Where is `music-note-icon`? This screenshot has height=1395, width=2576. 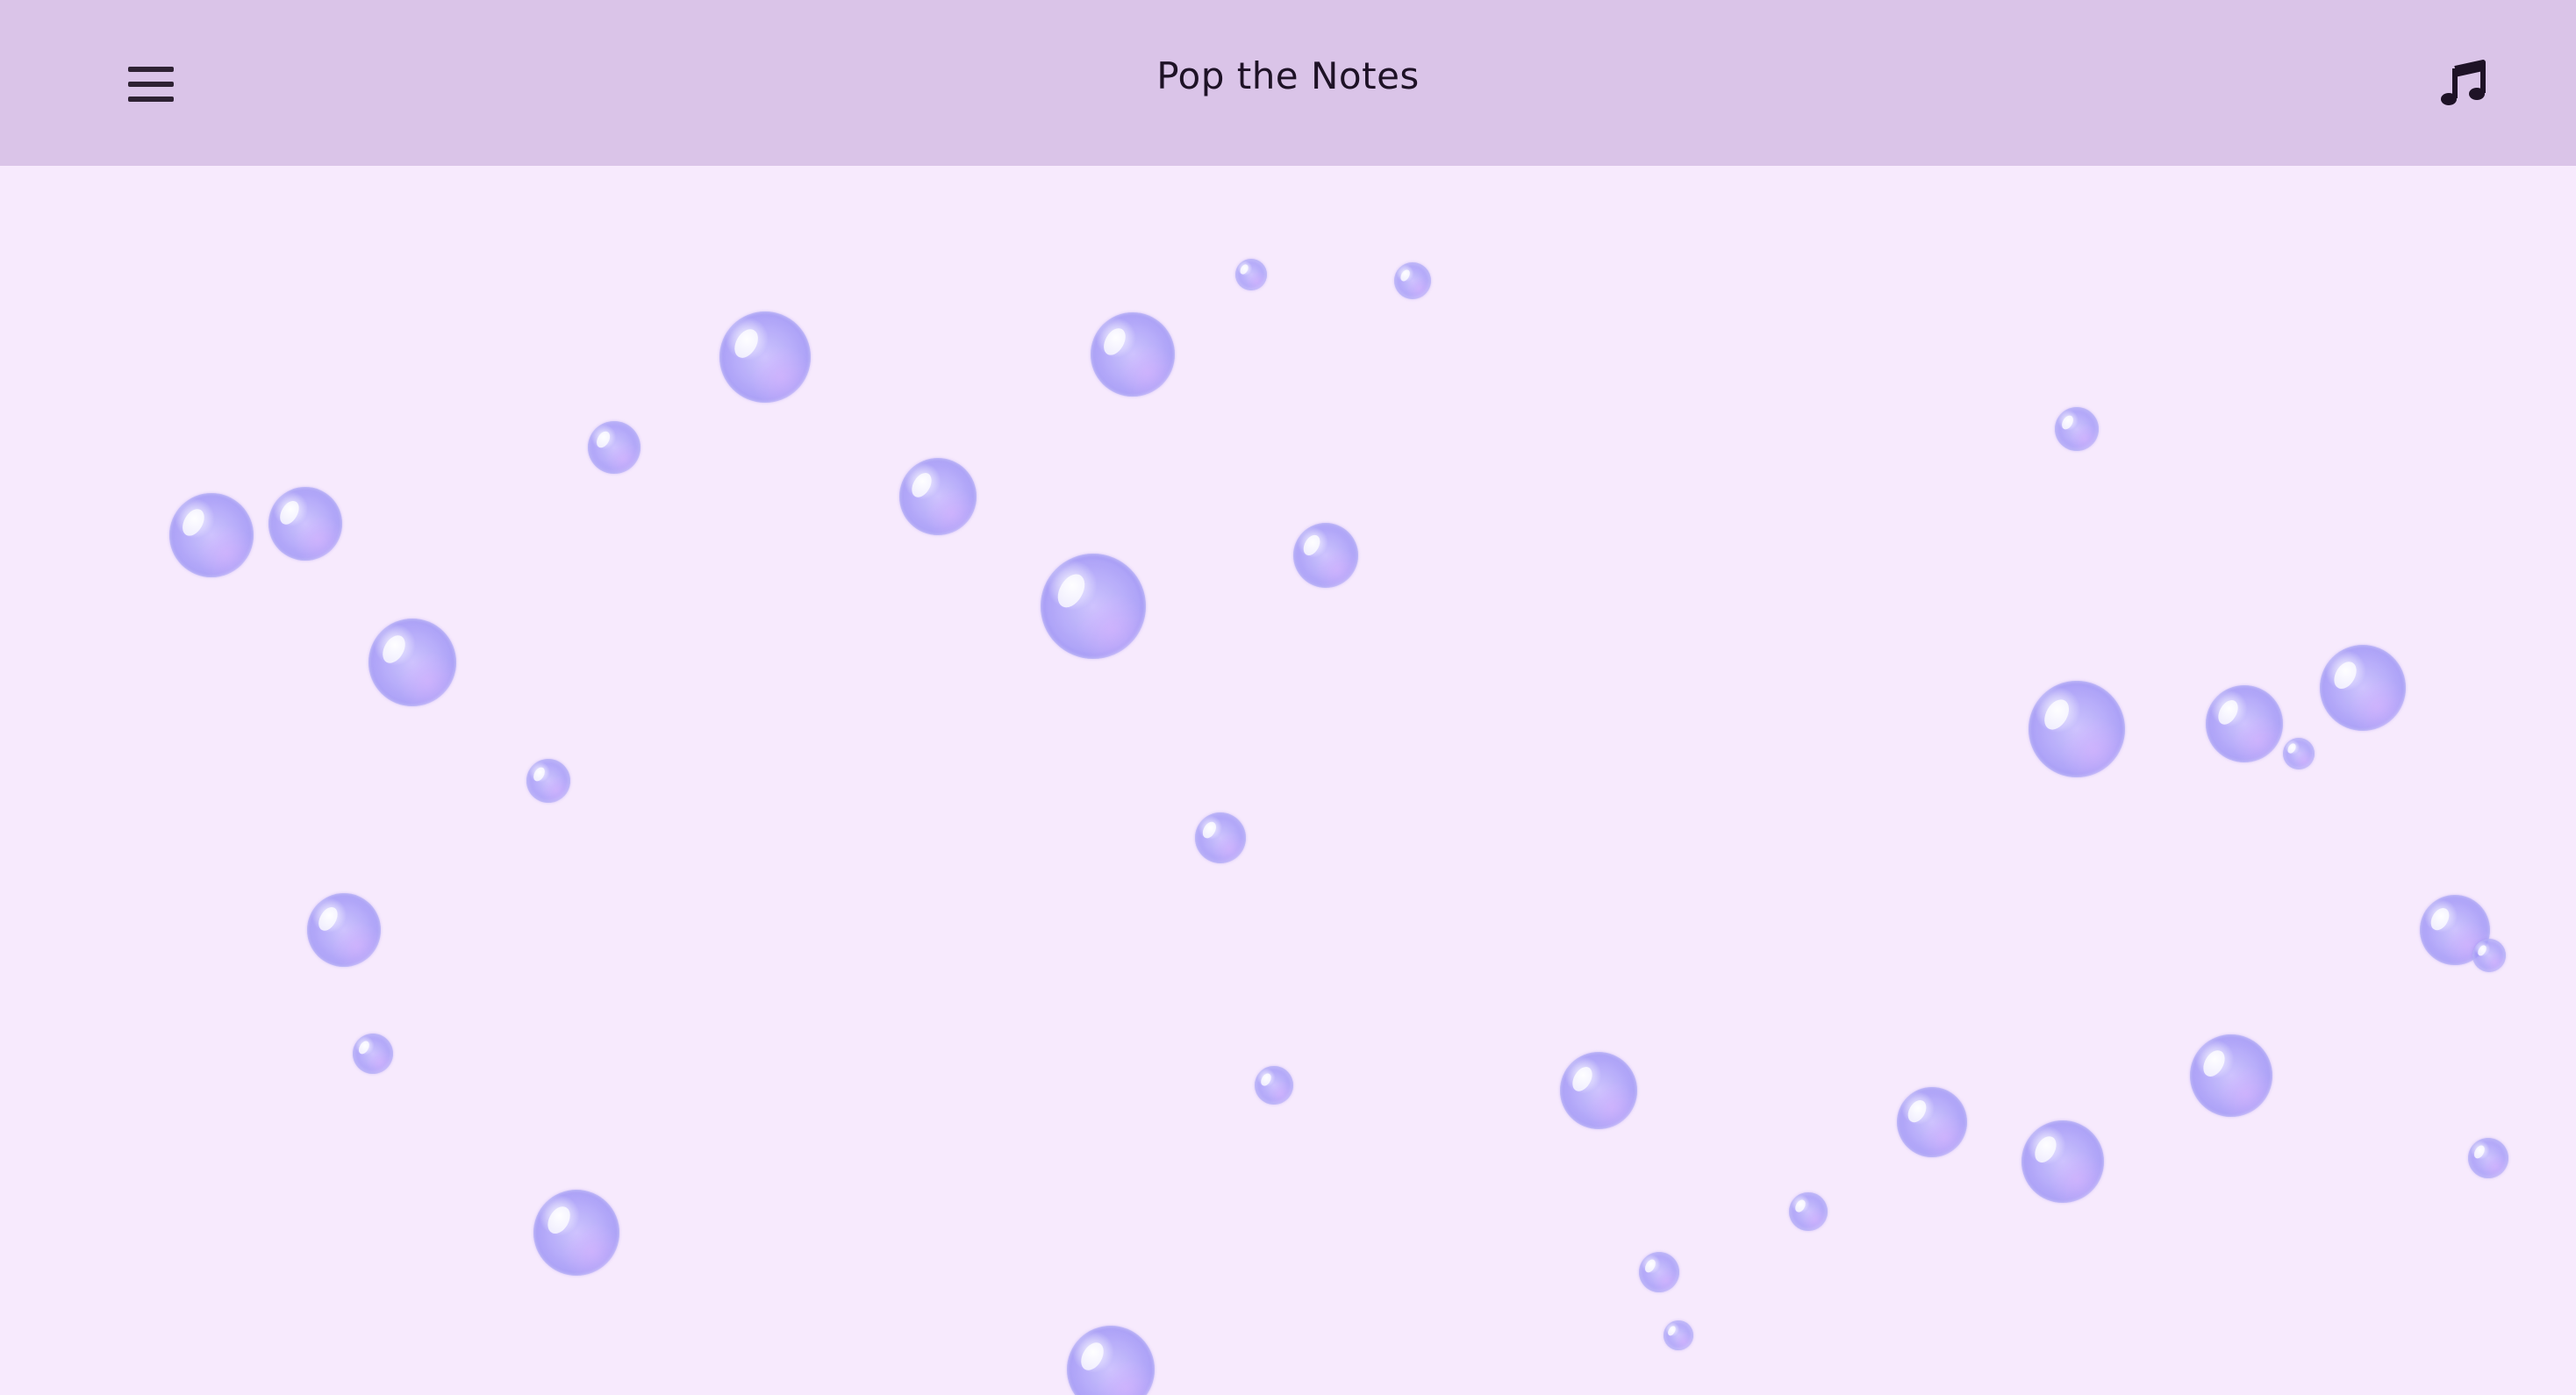
music-note-icon is located at coordinates (2463, 83).